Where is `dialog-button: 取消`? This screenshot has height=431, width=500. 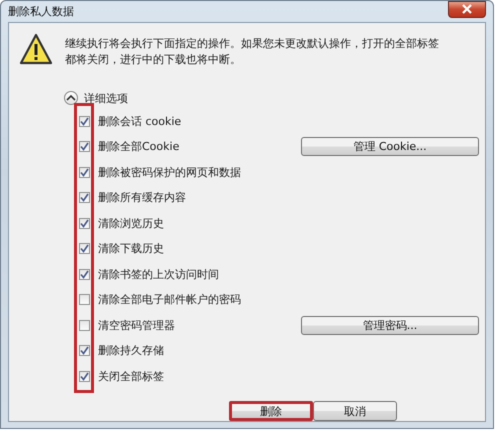
dialog-button: 取消 is located at coordinates (355, 411).